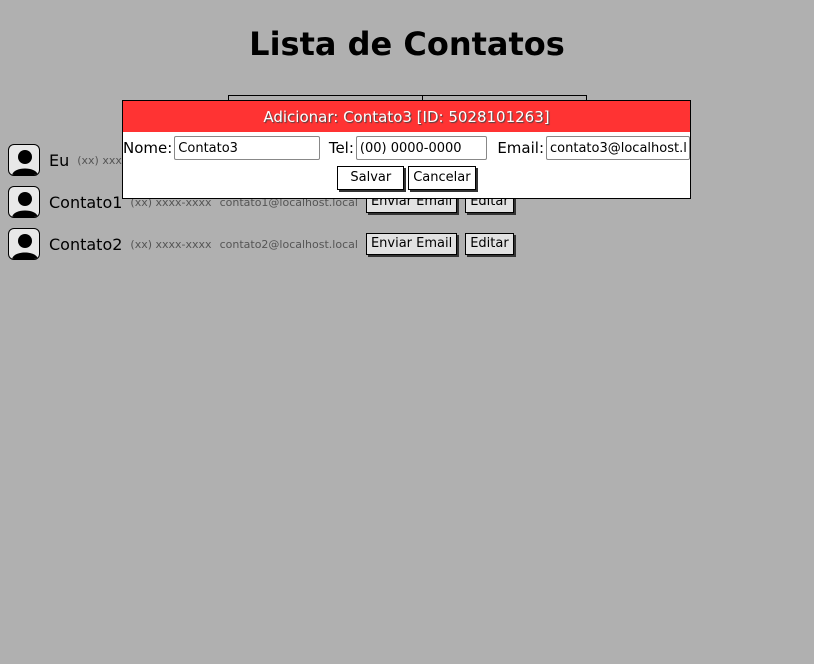 This screenshot has height=664, width=814. What do you see at coordinates (421, 148) in the screenshot?
I see `tel-input` at bounding box center [421, 148].